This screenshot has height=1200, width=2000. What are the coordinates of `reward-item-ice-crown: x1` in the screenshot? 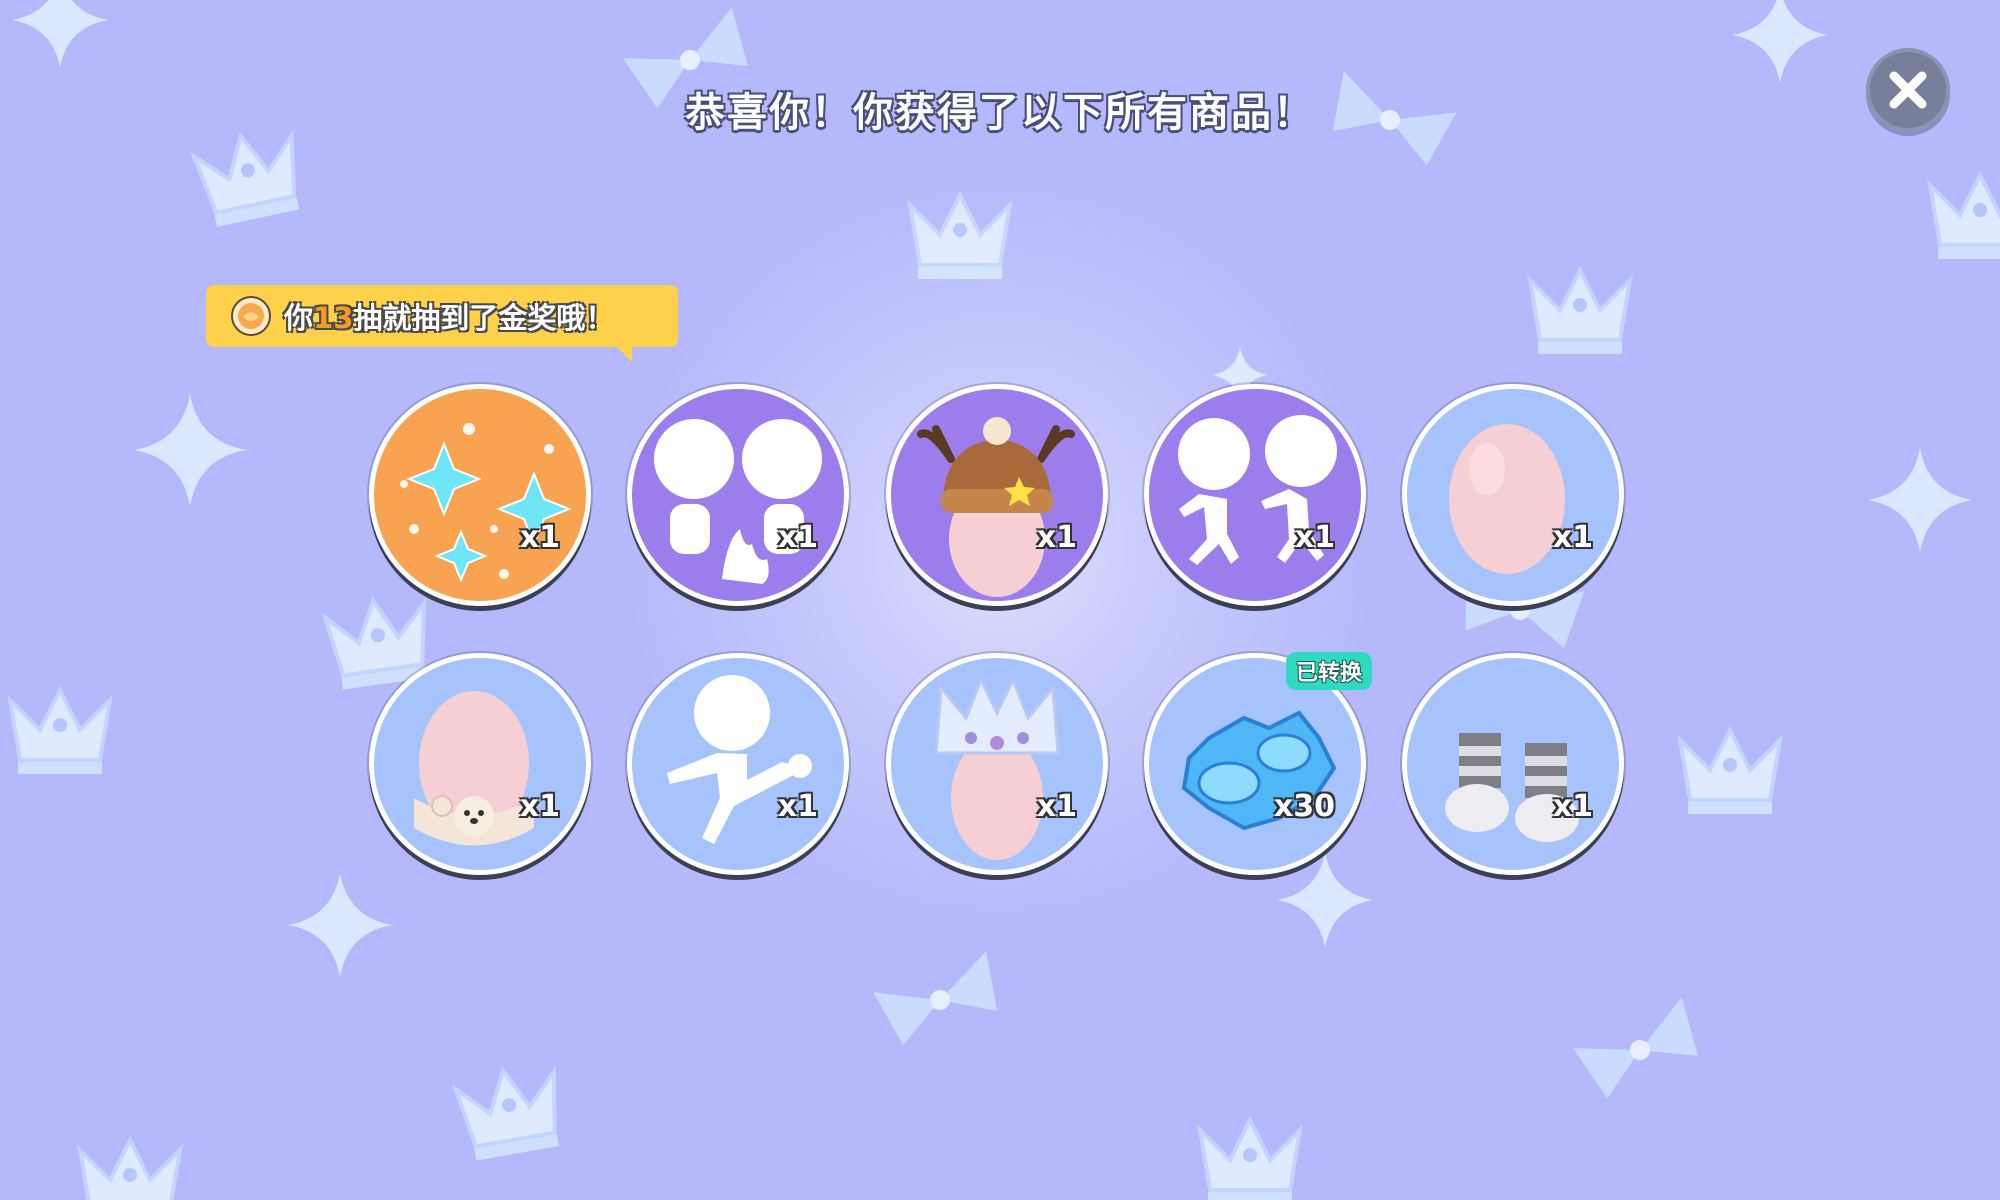 It's located at (997, 764).